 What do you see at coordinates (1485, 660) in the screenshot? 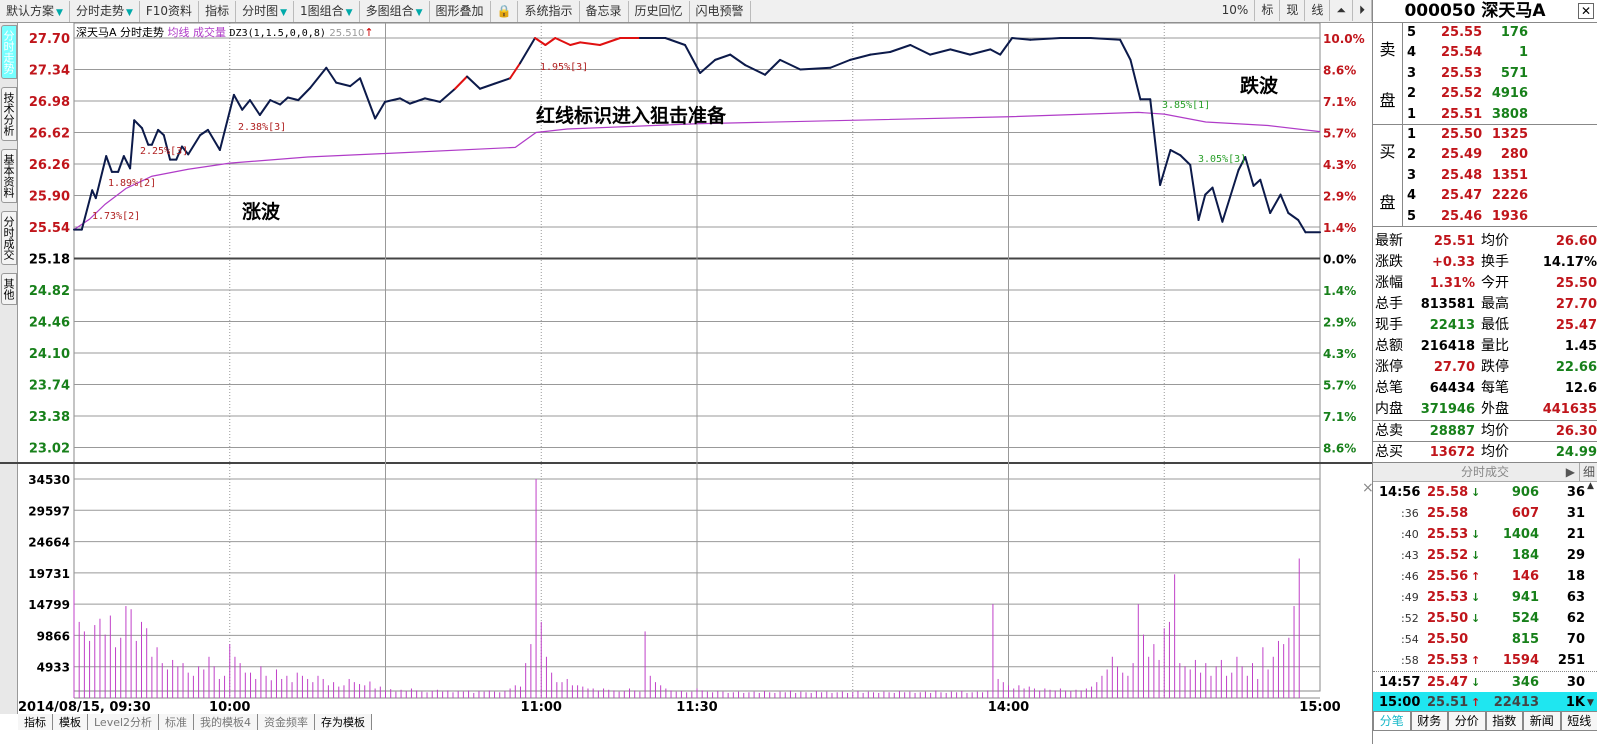
I see `tick-row: :58 25.53 ↑ 1594 251` at bounding box center [1485, 660].